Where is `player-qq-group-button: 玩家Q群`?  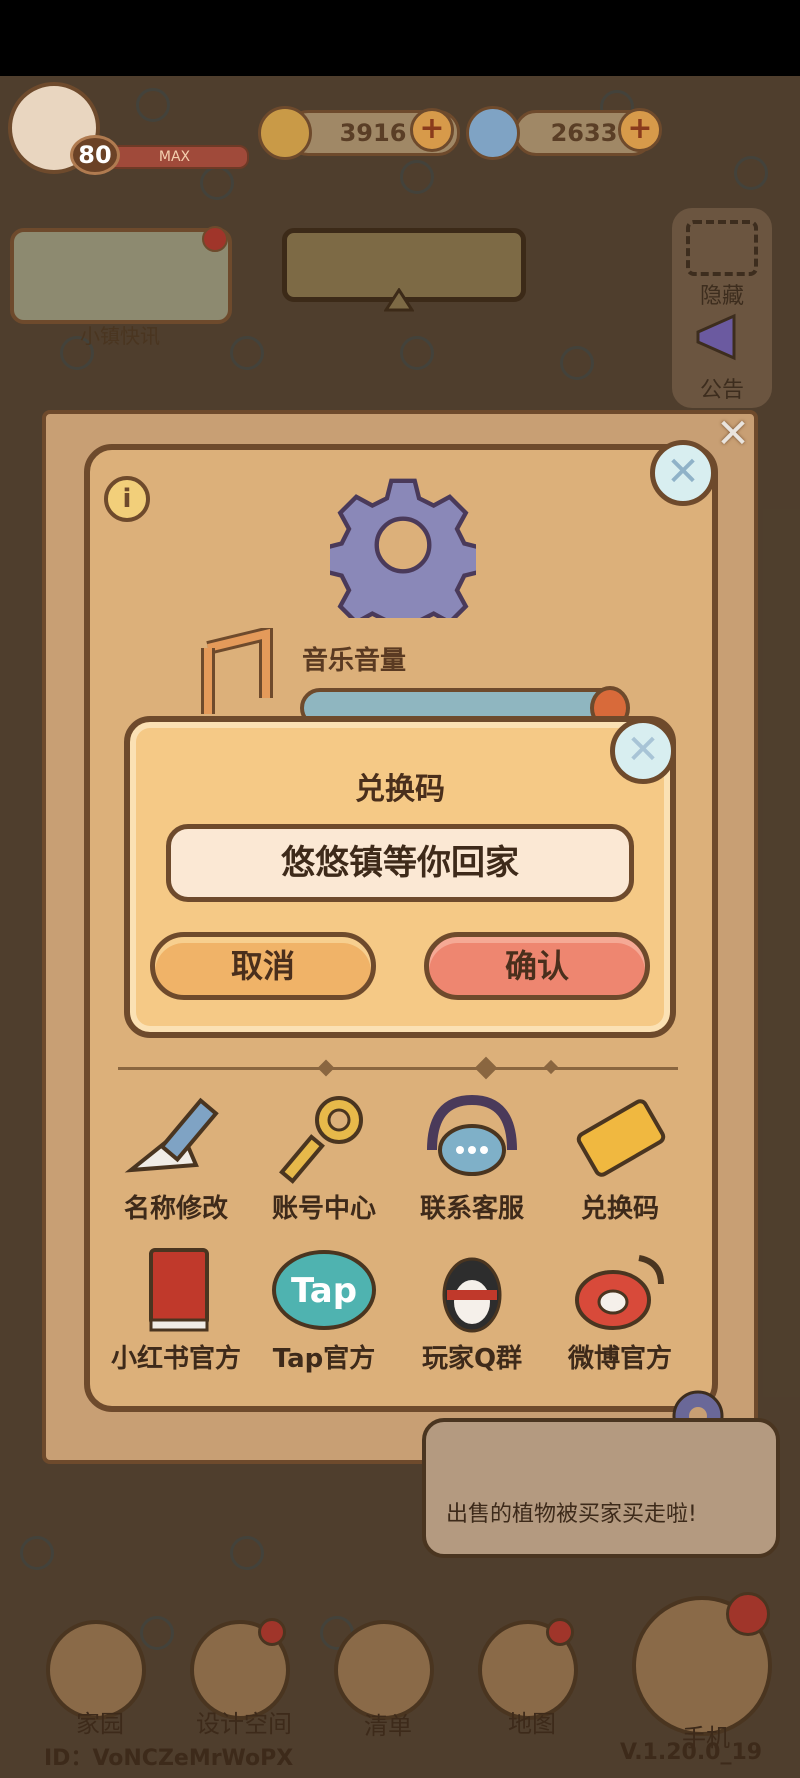
player-qq-group-button: 玩家Q群 is located at coordinates (472, 1307).